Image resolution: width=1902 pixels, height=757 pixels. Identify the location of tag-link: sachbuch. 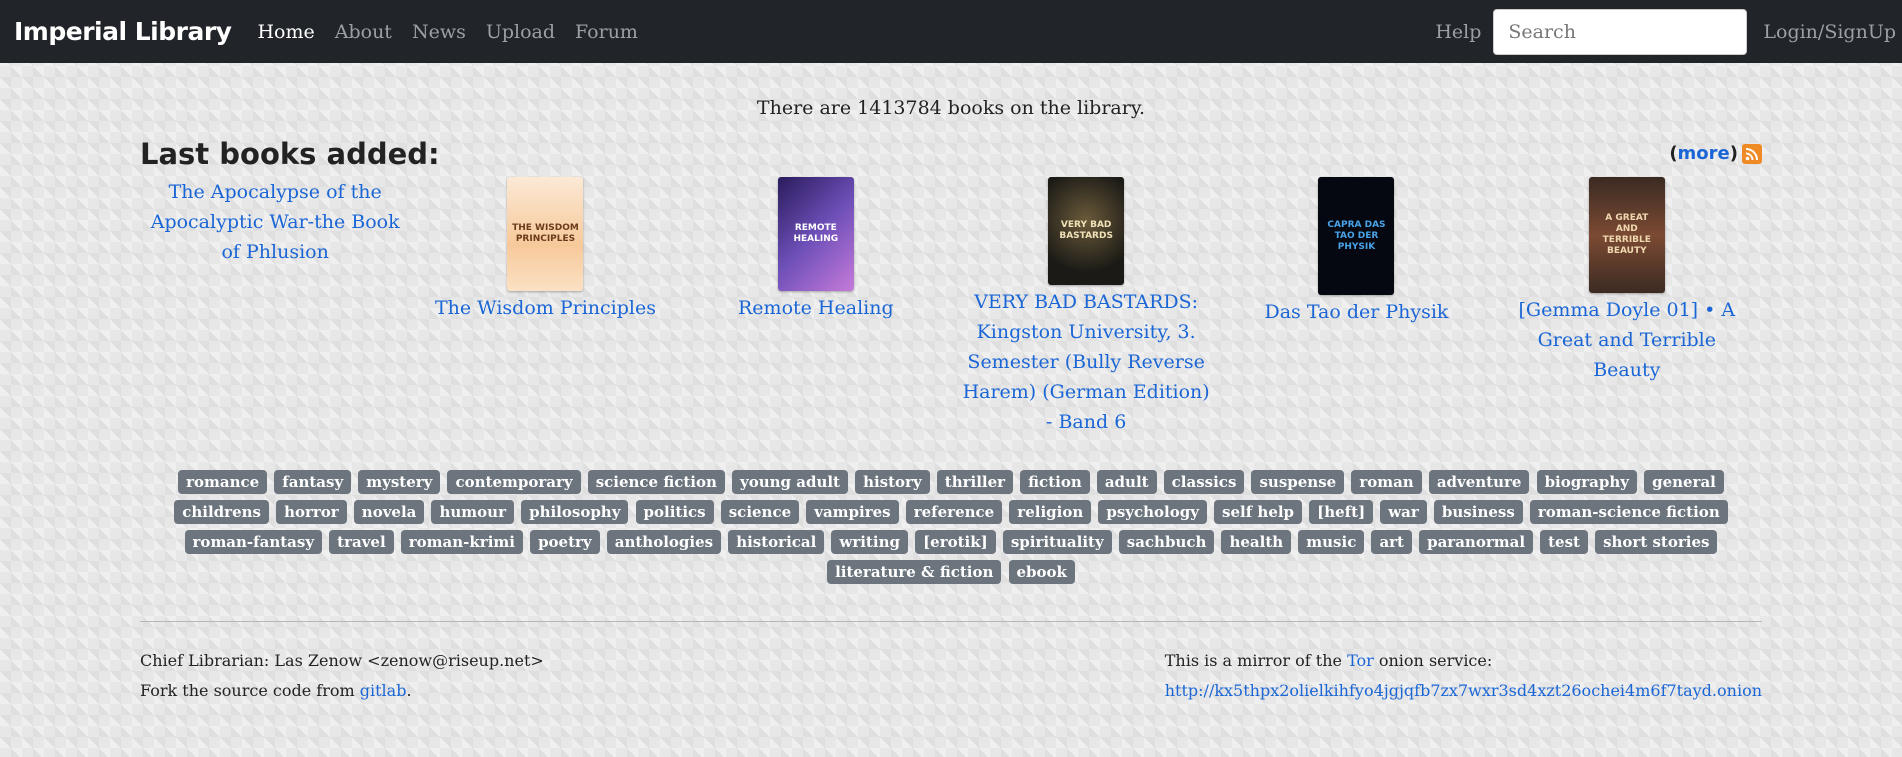
(1166, 542).